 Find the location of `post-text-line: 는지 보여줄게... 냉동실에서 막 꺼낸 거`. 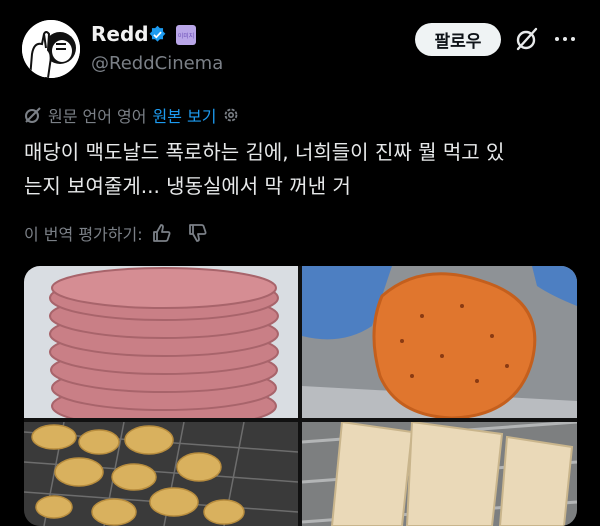

post-text-line: 는지 보여줄게... 냉동실에서 막 꺼낸 거 is located at coordinates (187, 186).